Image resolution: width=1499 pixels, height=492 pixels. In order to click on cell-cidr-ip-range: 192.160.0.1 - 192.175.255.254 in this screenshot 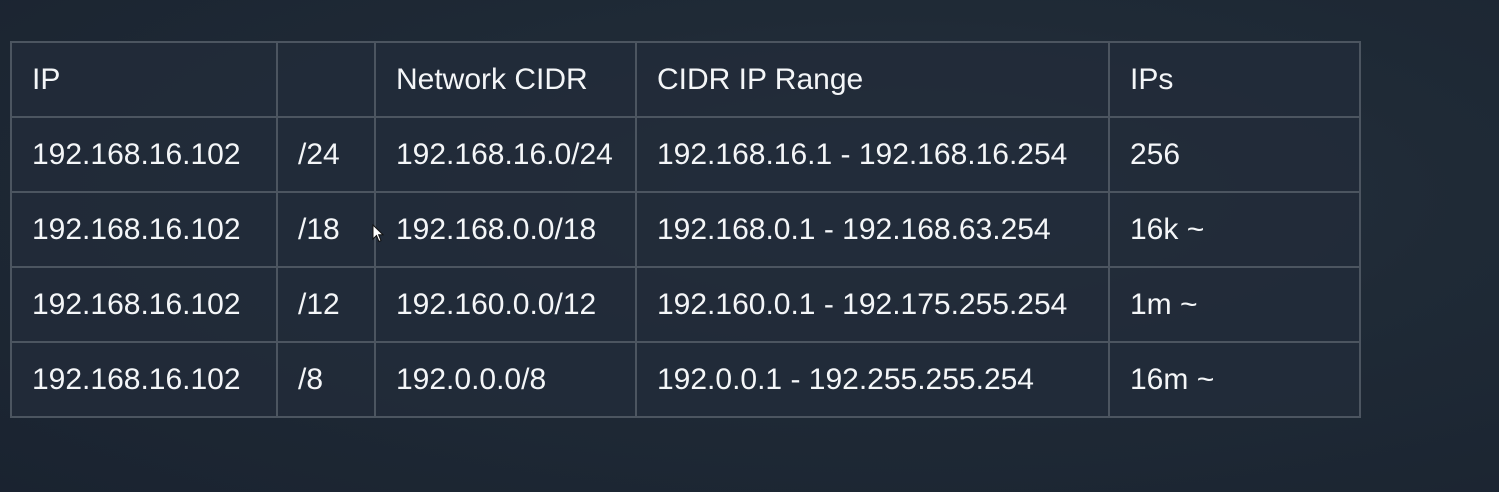, I will do `click(872, 304)`.